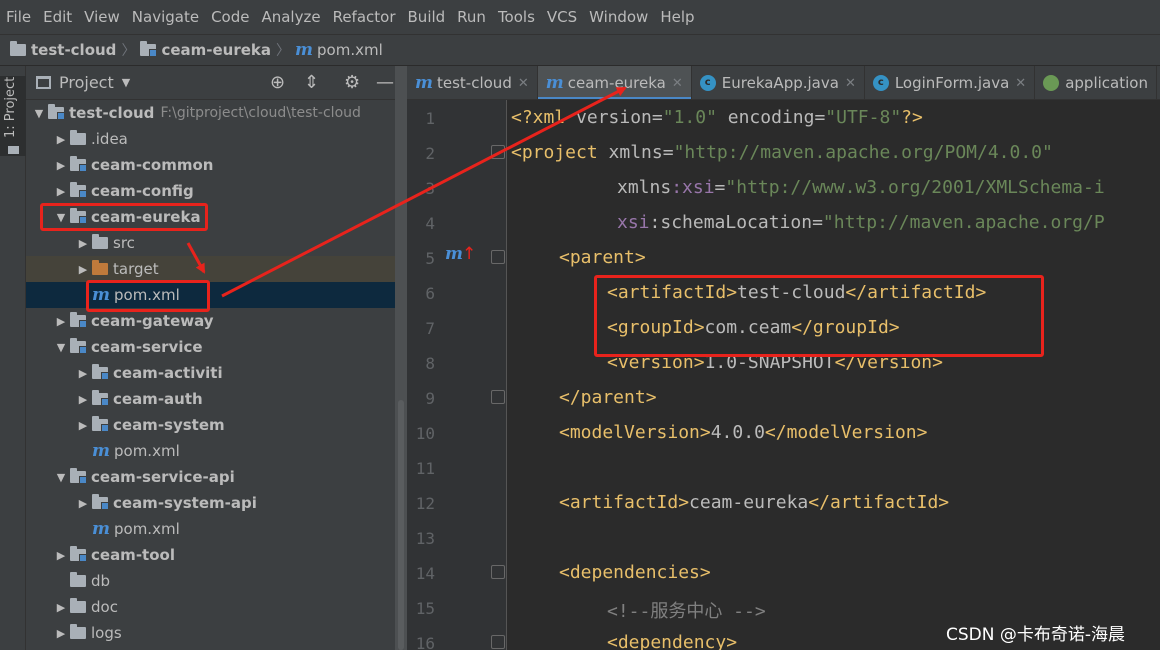 The width and height of the screenshot is (1160, 650). I want to click on annotation-arrow-down, so click(196, 258).